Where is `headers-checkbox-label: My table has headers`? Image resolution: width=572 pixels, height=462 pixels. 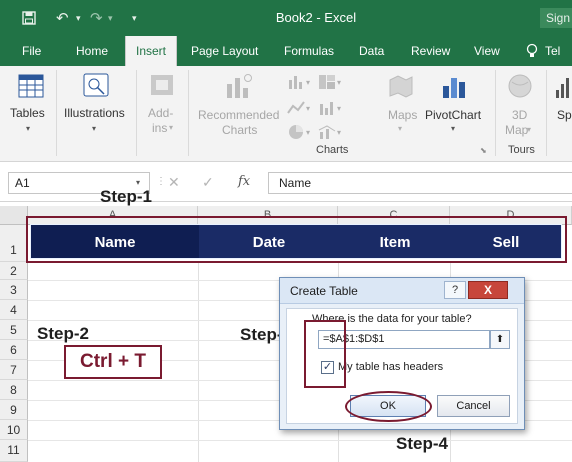
headers-checkbox-label: My table has headers is located at coordinates (390, 367).